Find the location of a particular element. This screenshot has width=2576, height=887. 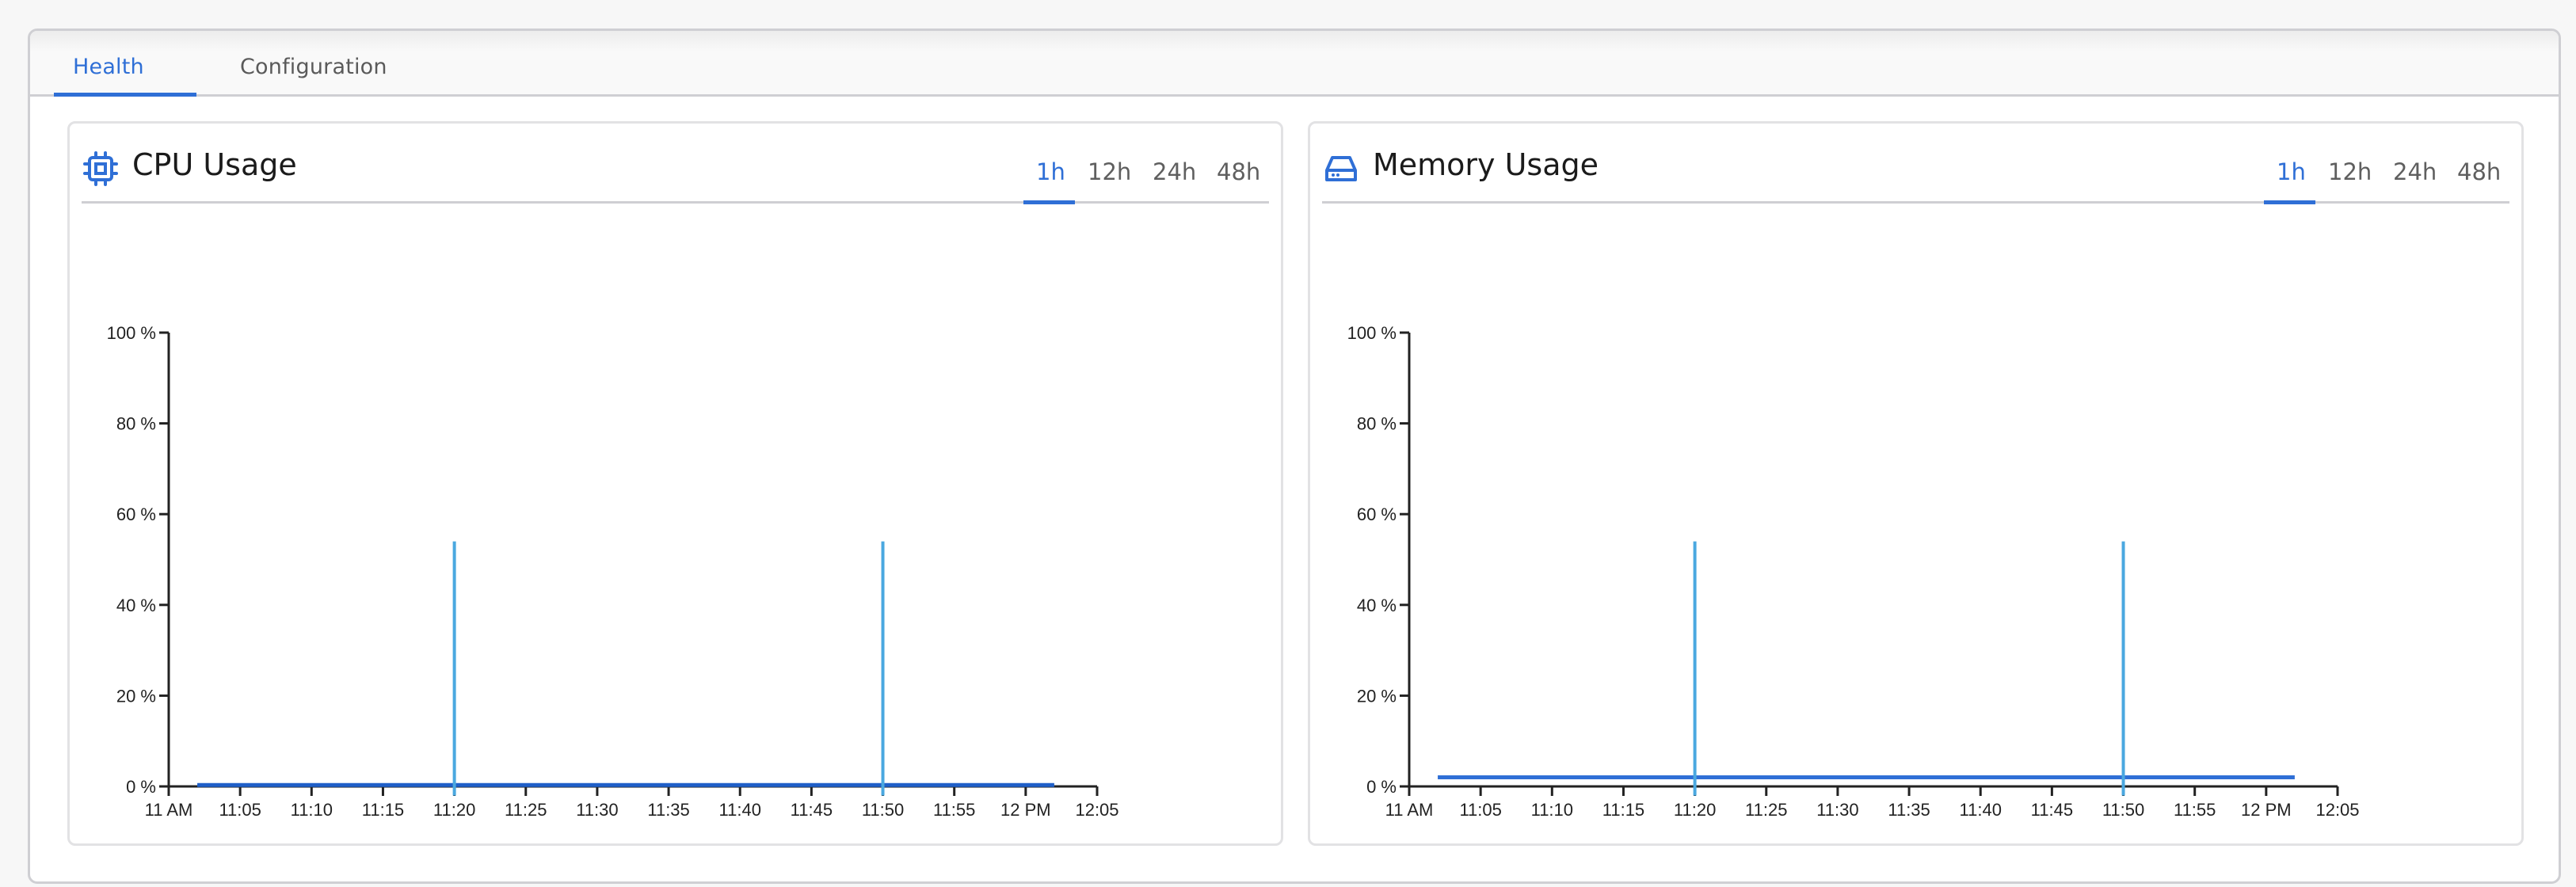

tab-bar: Health Configuration is located at coordinates (1294, 64).